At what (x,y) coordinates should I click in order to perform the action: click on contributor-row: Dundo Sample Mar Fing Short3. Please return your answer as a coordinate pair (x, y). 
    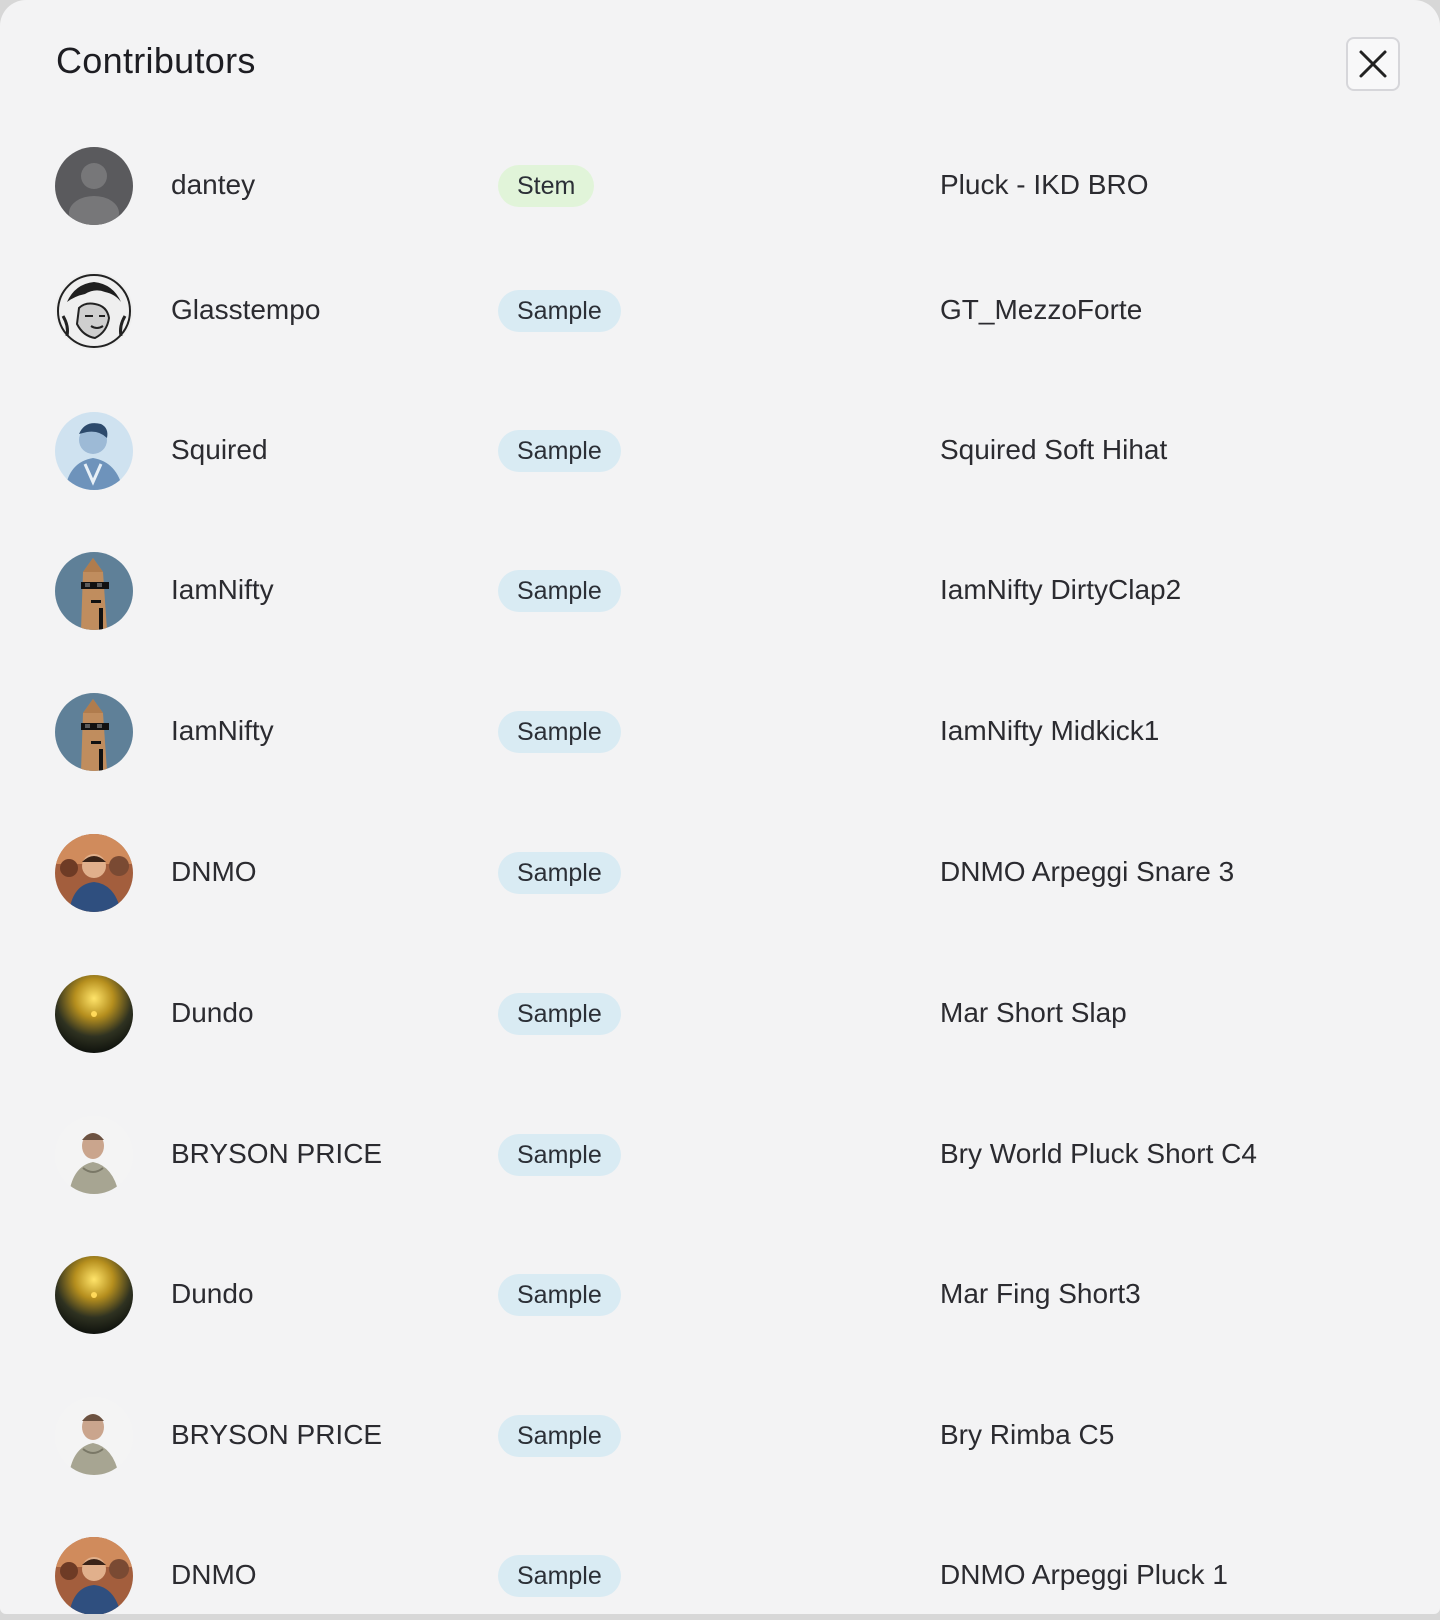
    Looking at the image, I should click on (720, 1296).